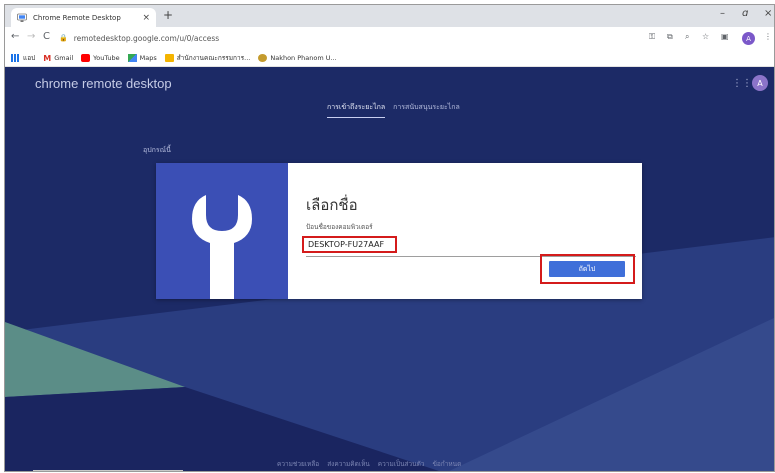 Image resolution: width=775 pixels, height=473 pixels. What do you see at coordinates (725, 36) in the screenshot?
I see `extension-icon: ▣` at bounding box center [725, 36].